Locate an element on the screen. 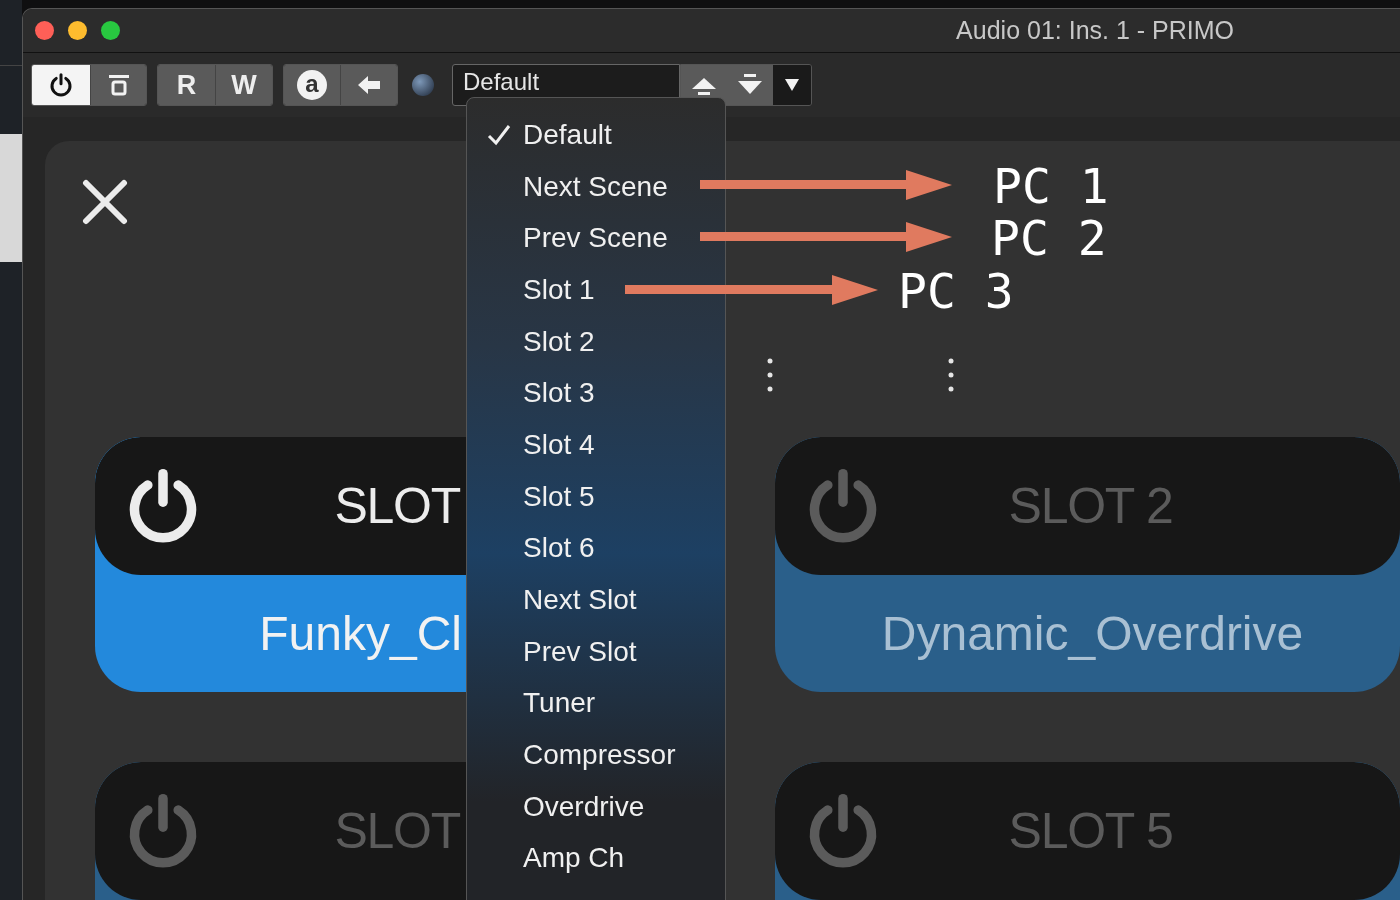 The width and height of the screenshot is (1400, 900). automation-button: a is located at coordinates (312, 85).